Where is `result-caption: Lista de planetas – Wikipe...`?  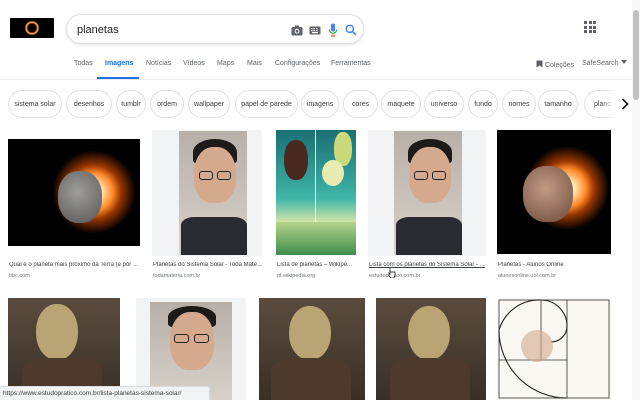
result-caption: Lista de planetas – Wikipe... is located at coordinates (319, 265).